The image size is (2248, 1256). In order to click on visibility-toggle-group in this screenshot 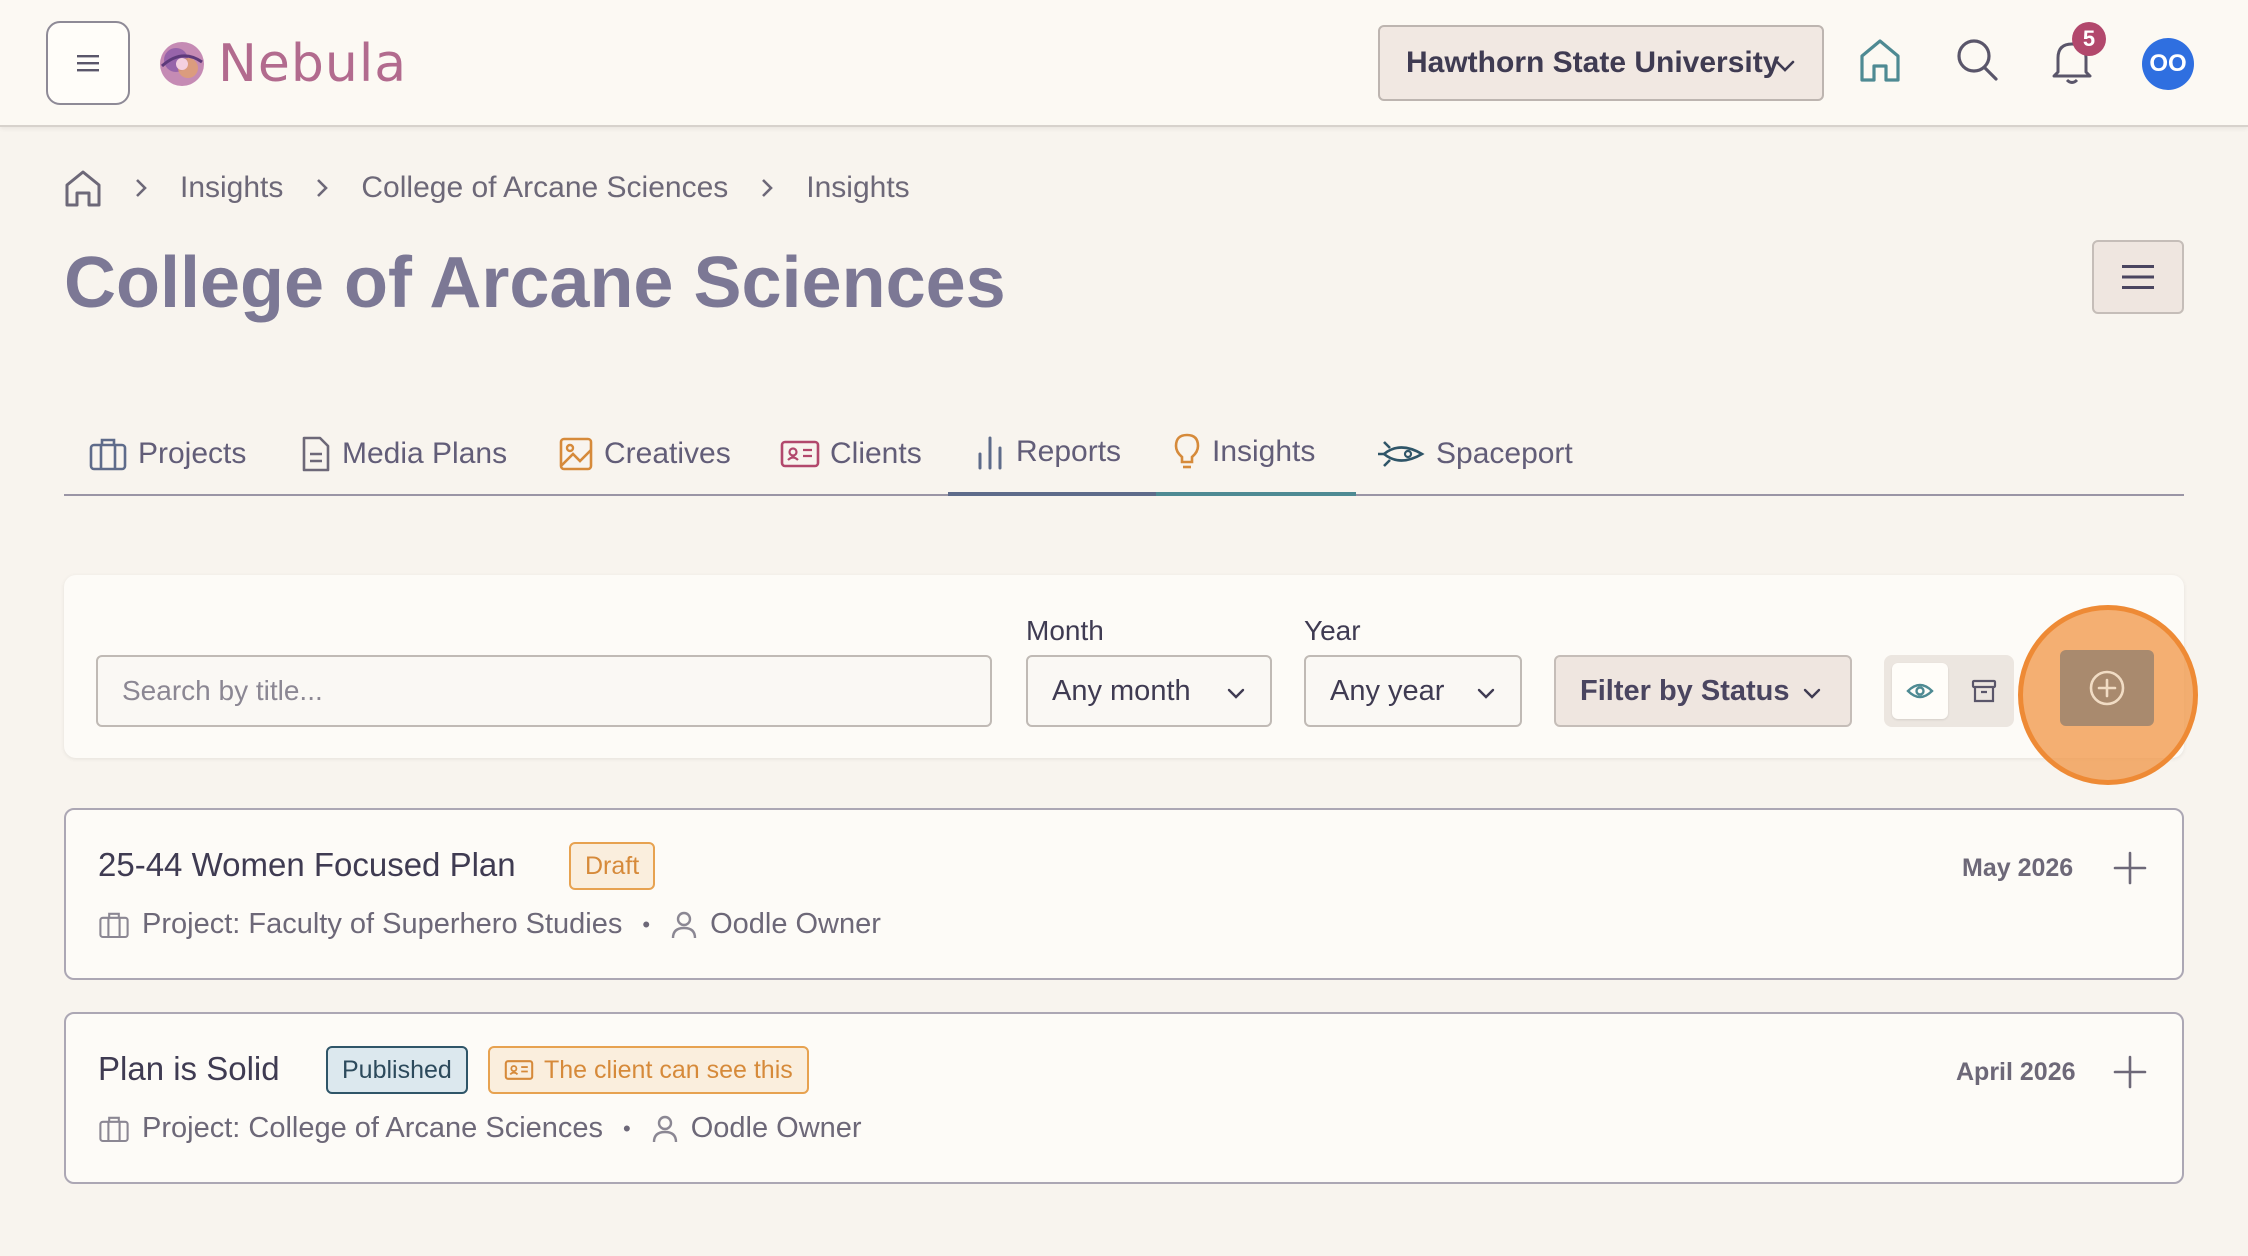, I will do `click(1949, 691)`.